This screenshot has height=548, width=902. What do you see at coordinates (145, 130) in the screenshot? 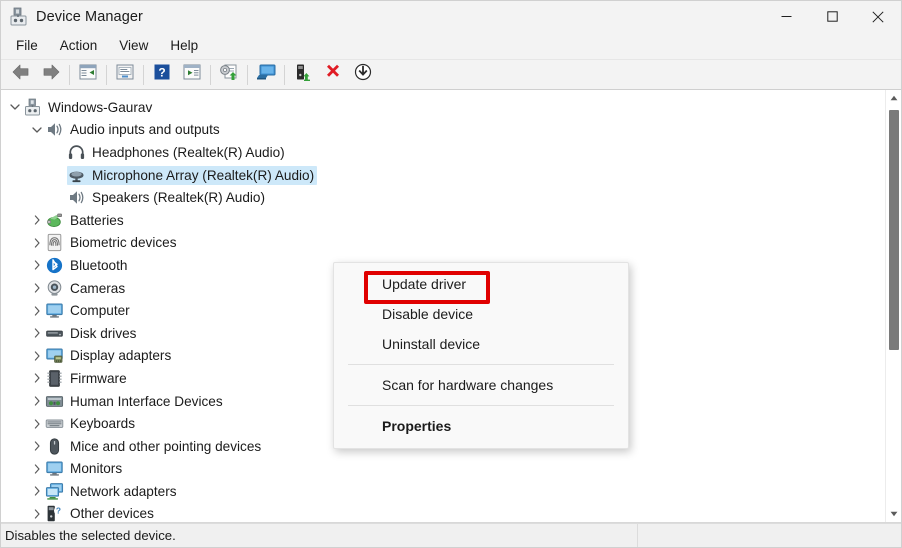
I see `tree-item-label: Audio inputs and outputs` at bounding box center [145, 130].